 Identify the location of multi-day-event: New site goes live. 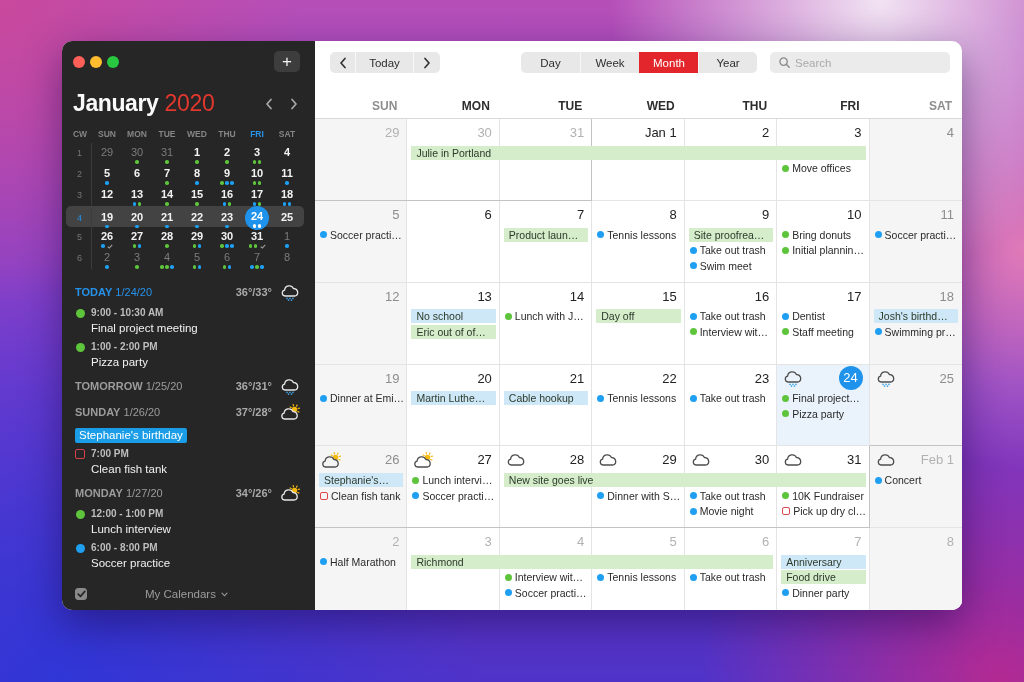
(684, 480).